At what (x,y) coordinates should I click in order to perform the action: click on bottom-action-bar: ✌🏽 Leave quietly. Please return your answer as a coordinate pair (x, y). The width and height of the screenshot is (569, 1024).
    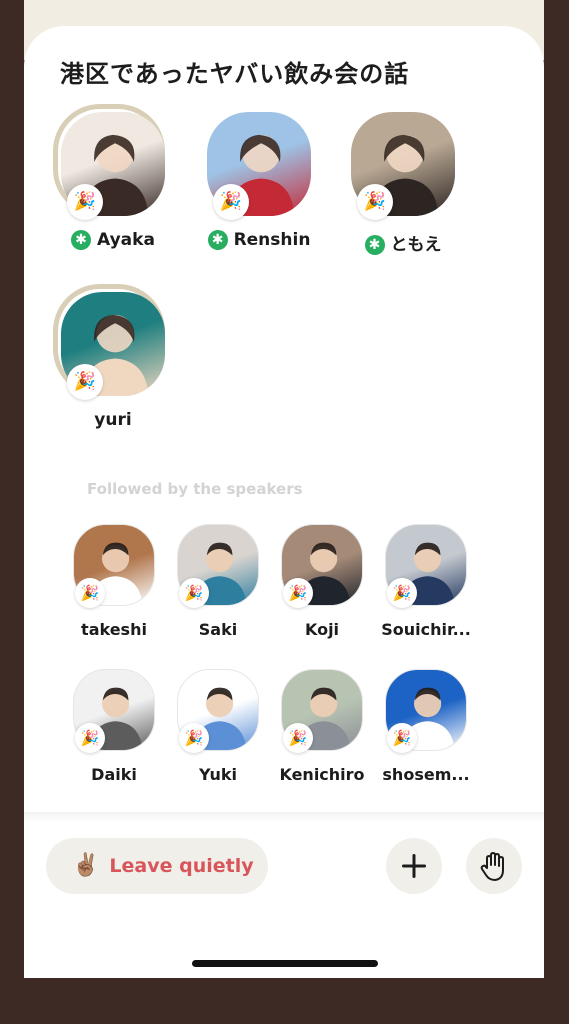
    Looking at the image, I should click on (284, 902).